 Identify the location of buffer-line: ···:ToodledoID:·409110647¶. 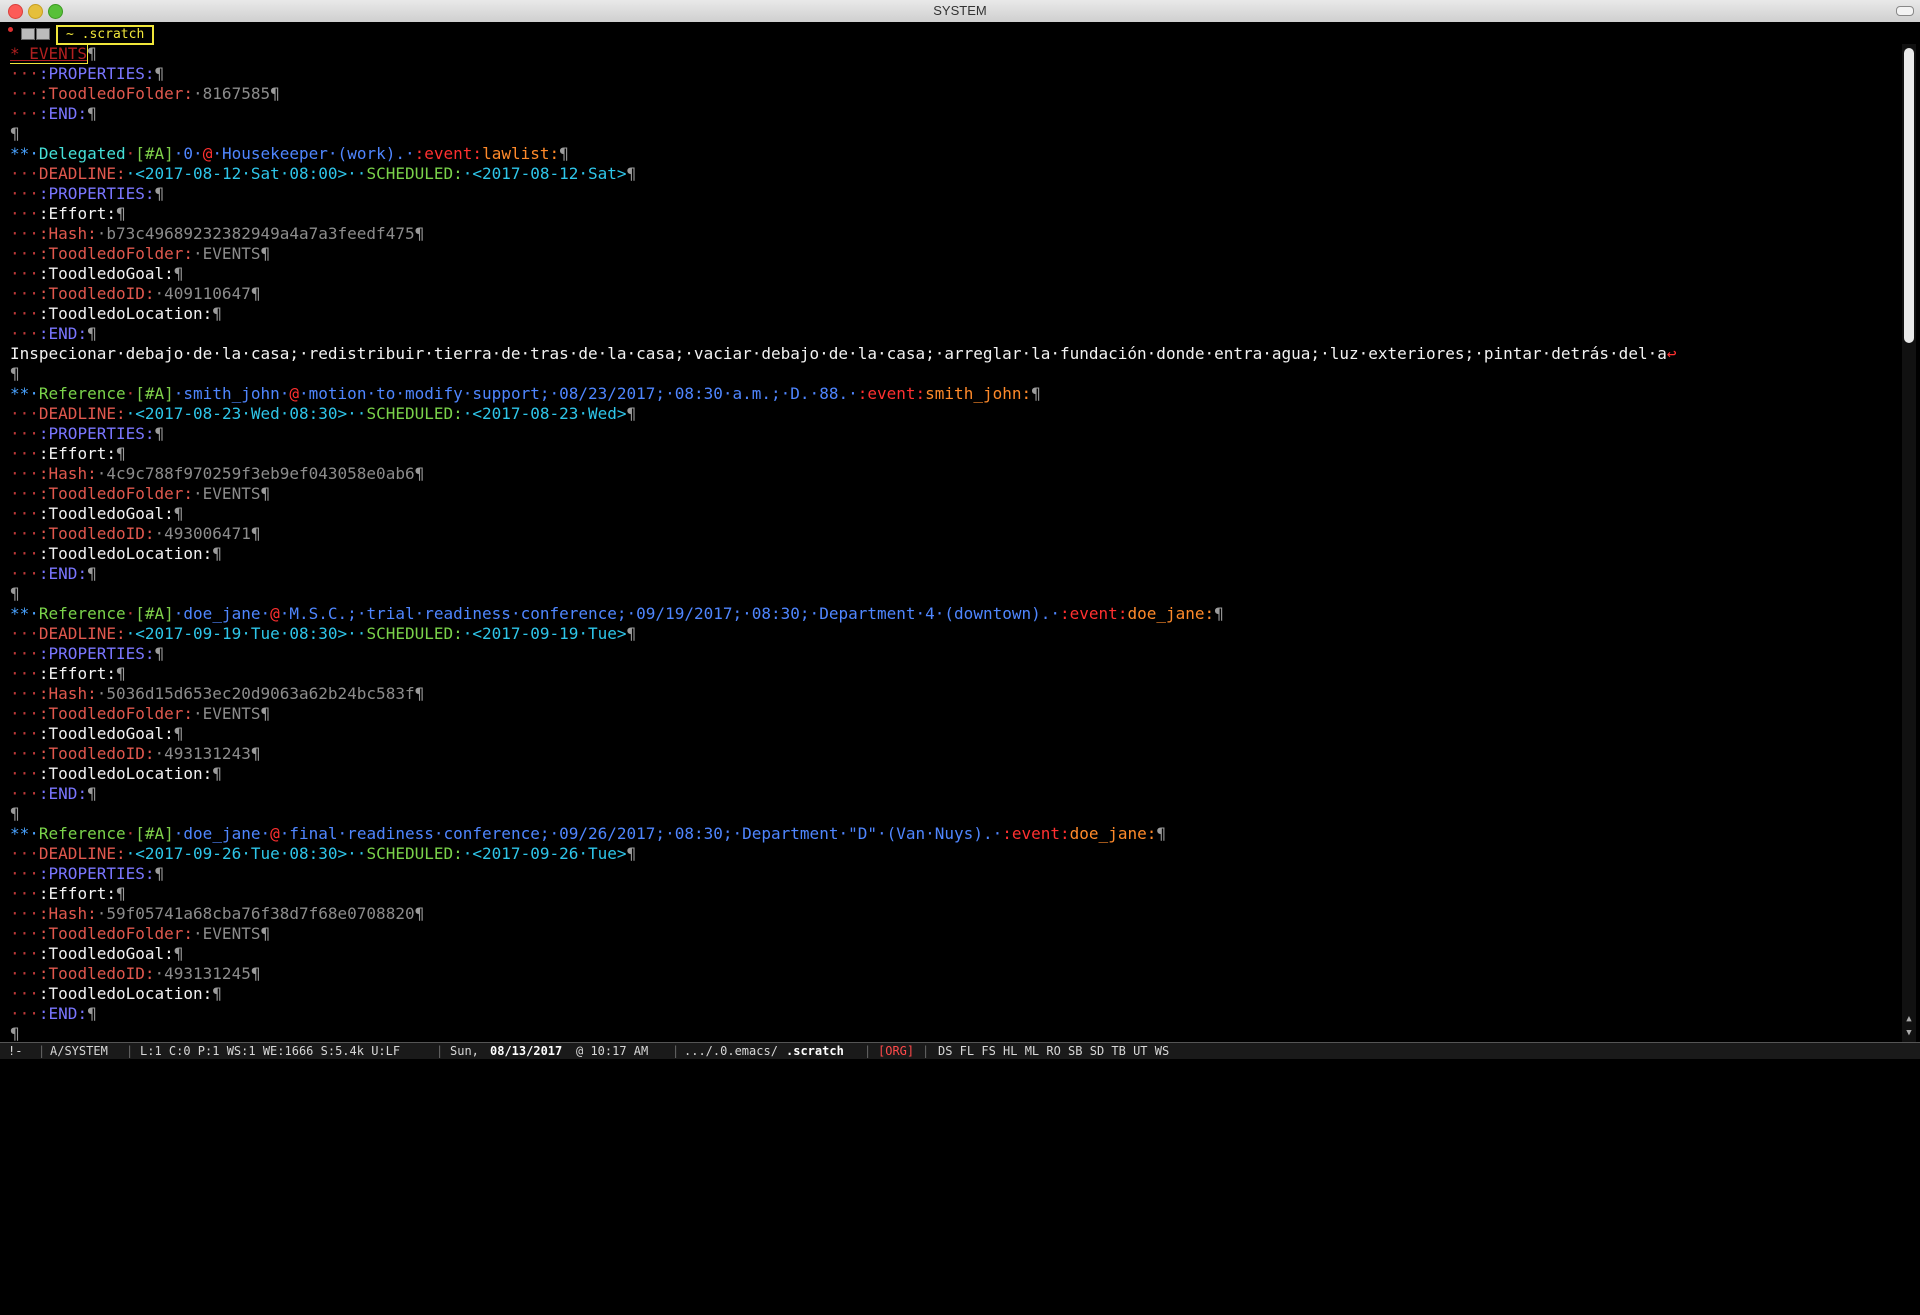
(135, 294).